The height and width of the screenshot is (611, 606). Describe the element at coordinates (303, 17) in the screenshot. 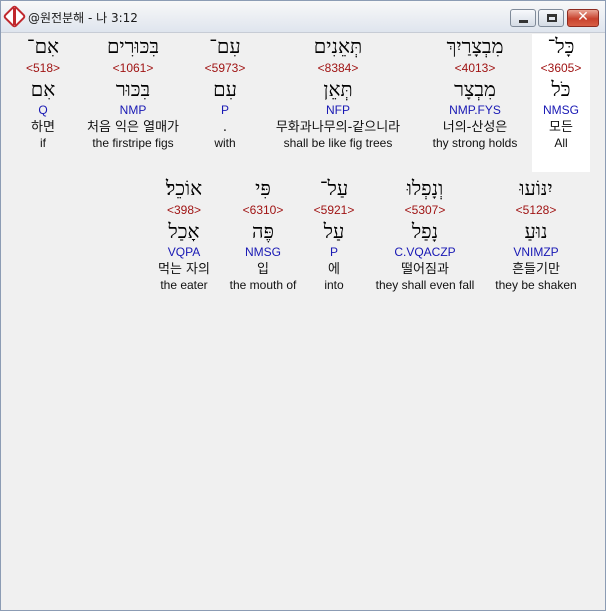

I see `title-bar: @원전분해 - 나 3:12 ✕` at that location.